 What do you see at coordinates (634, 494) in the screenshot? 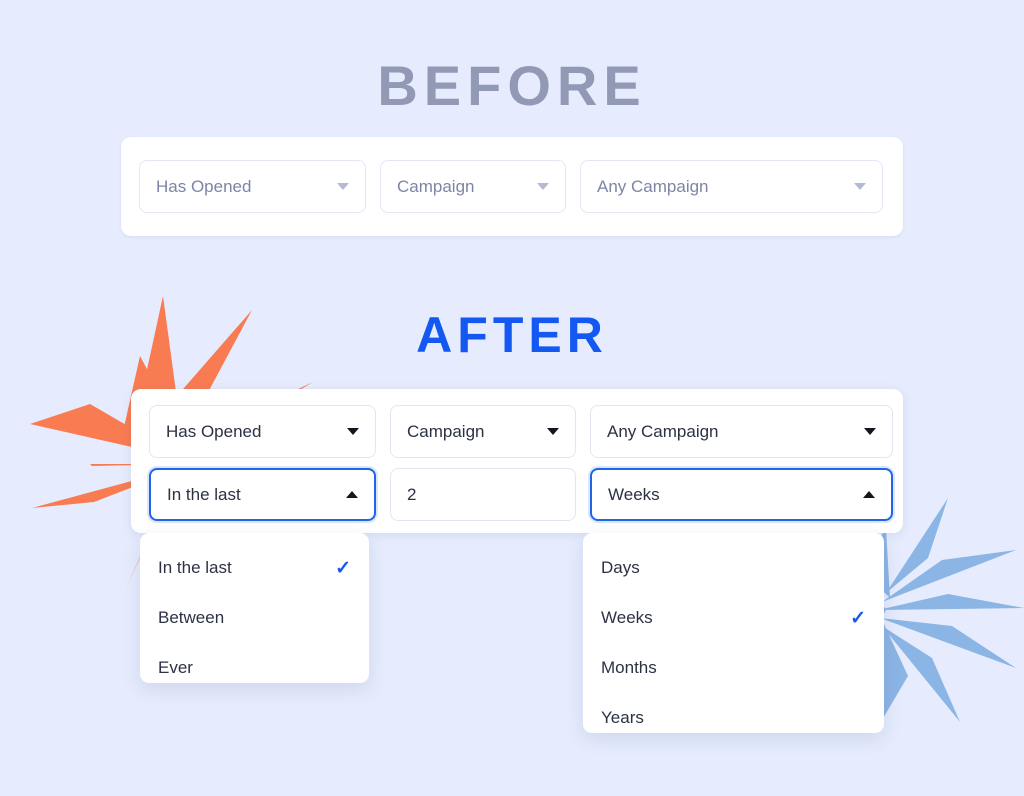
I see `timeframe-unit-value: Weeks` at bounding box center [634, 494].